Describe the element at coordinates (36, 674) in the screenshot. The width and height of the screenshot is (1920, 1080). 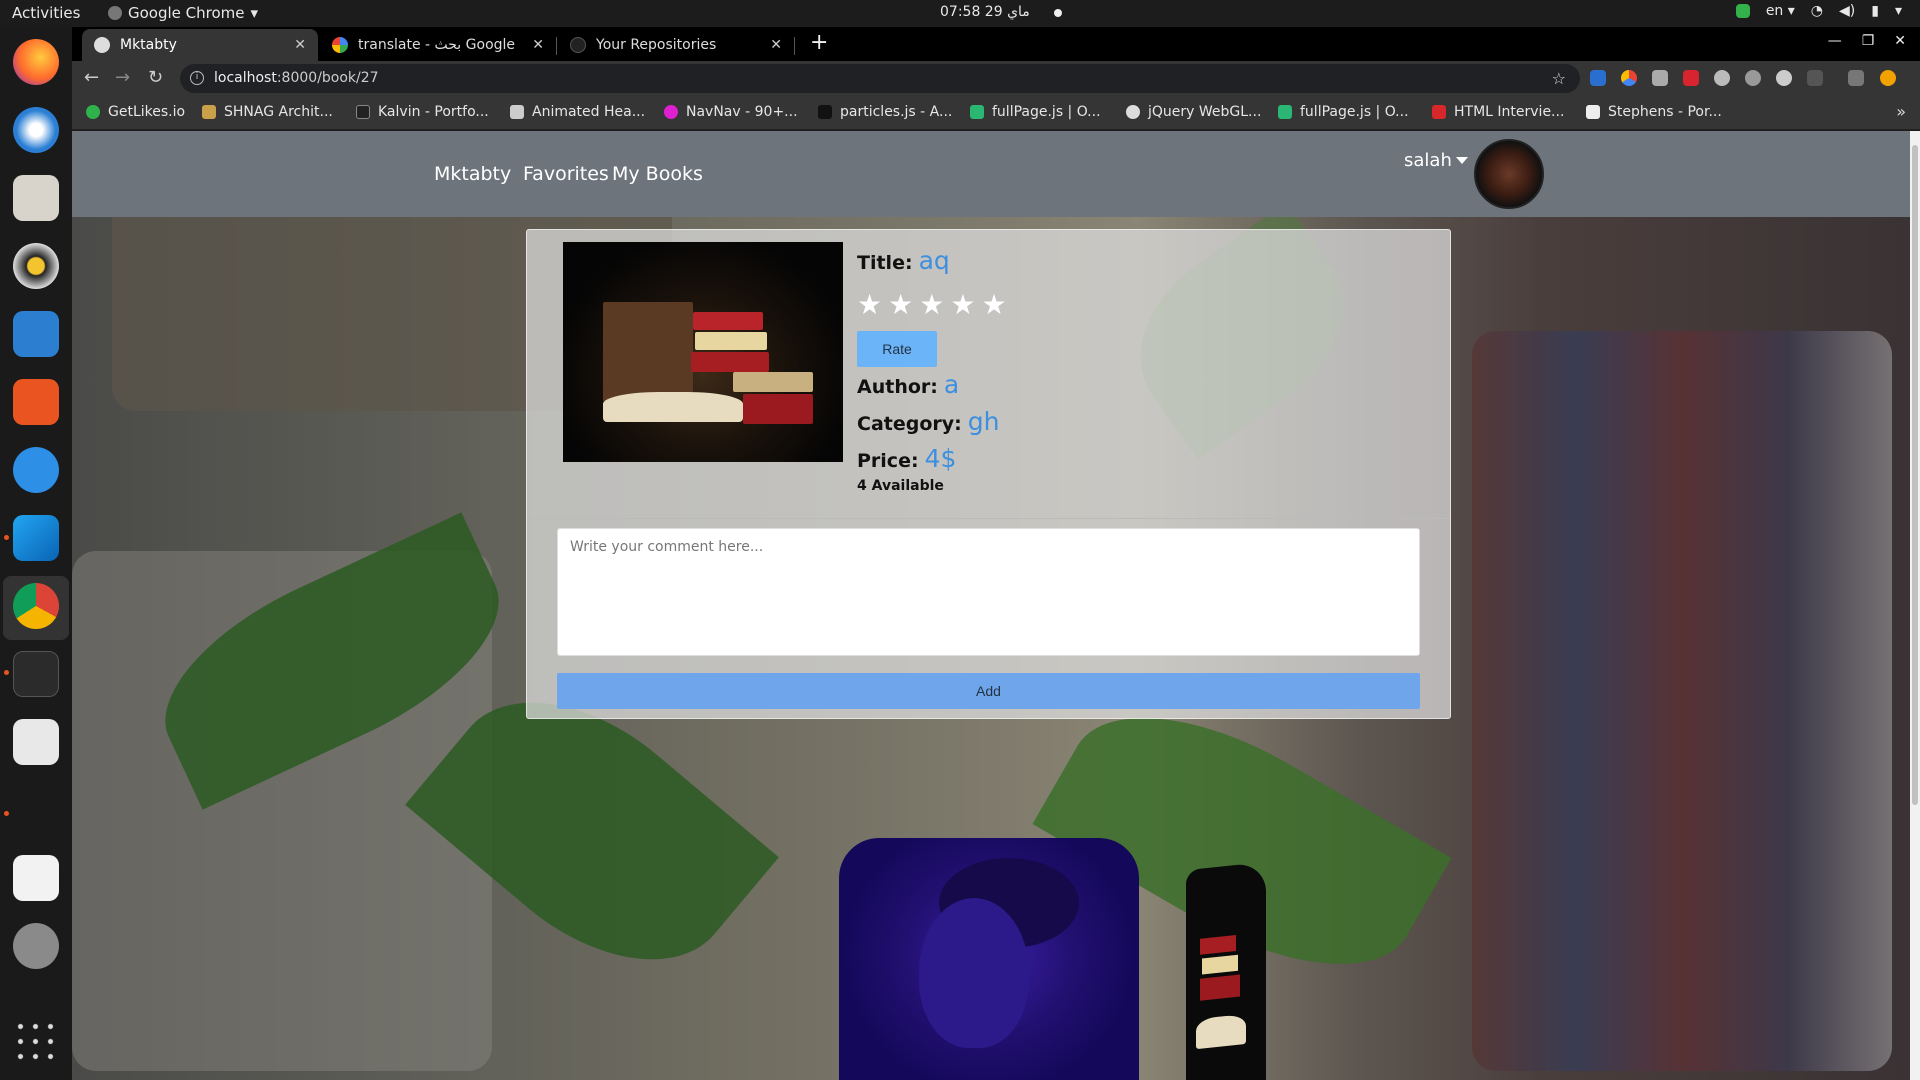
I see `terminal-icon` at that location.